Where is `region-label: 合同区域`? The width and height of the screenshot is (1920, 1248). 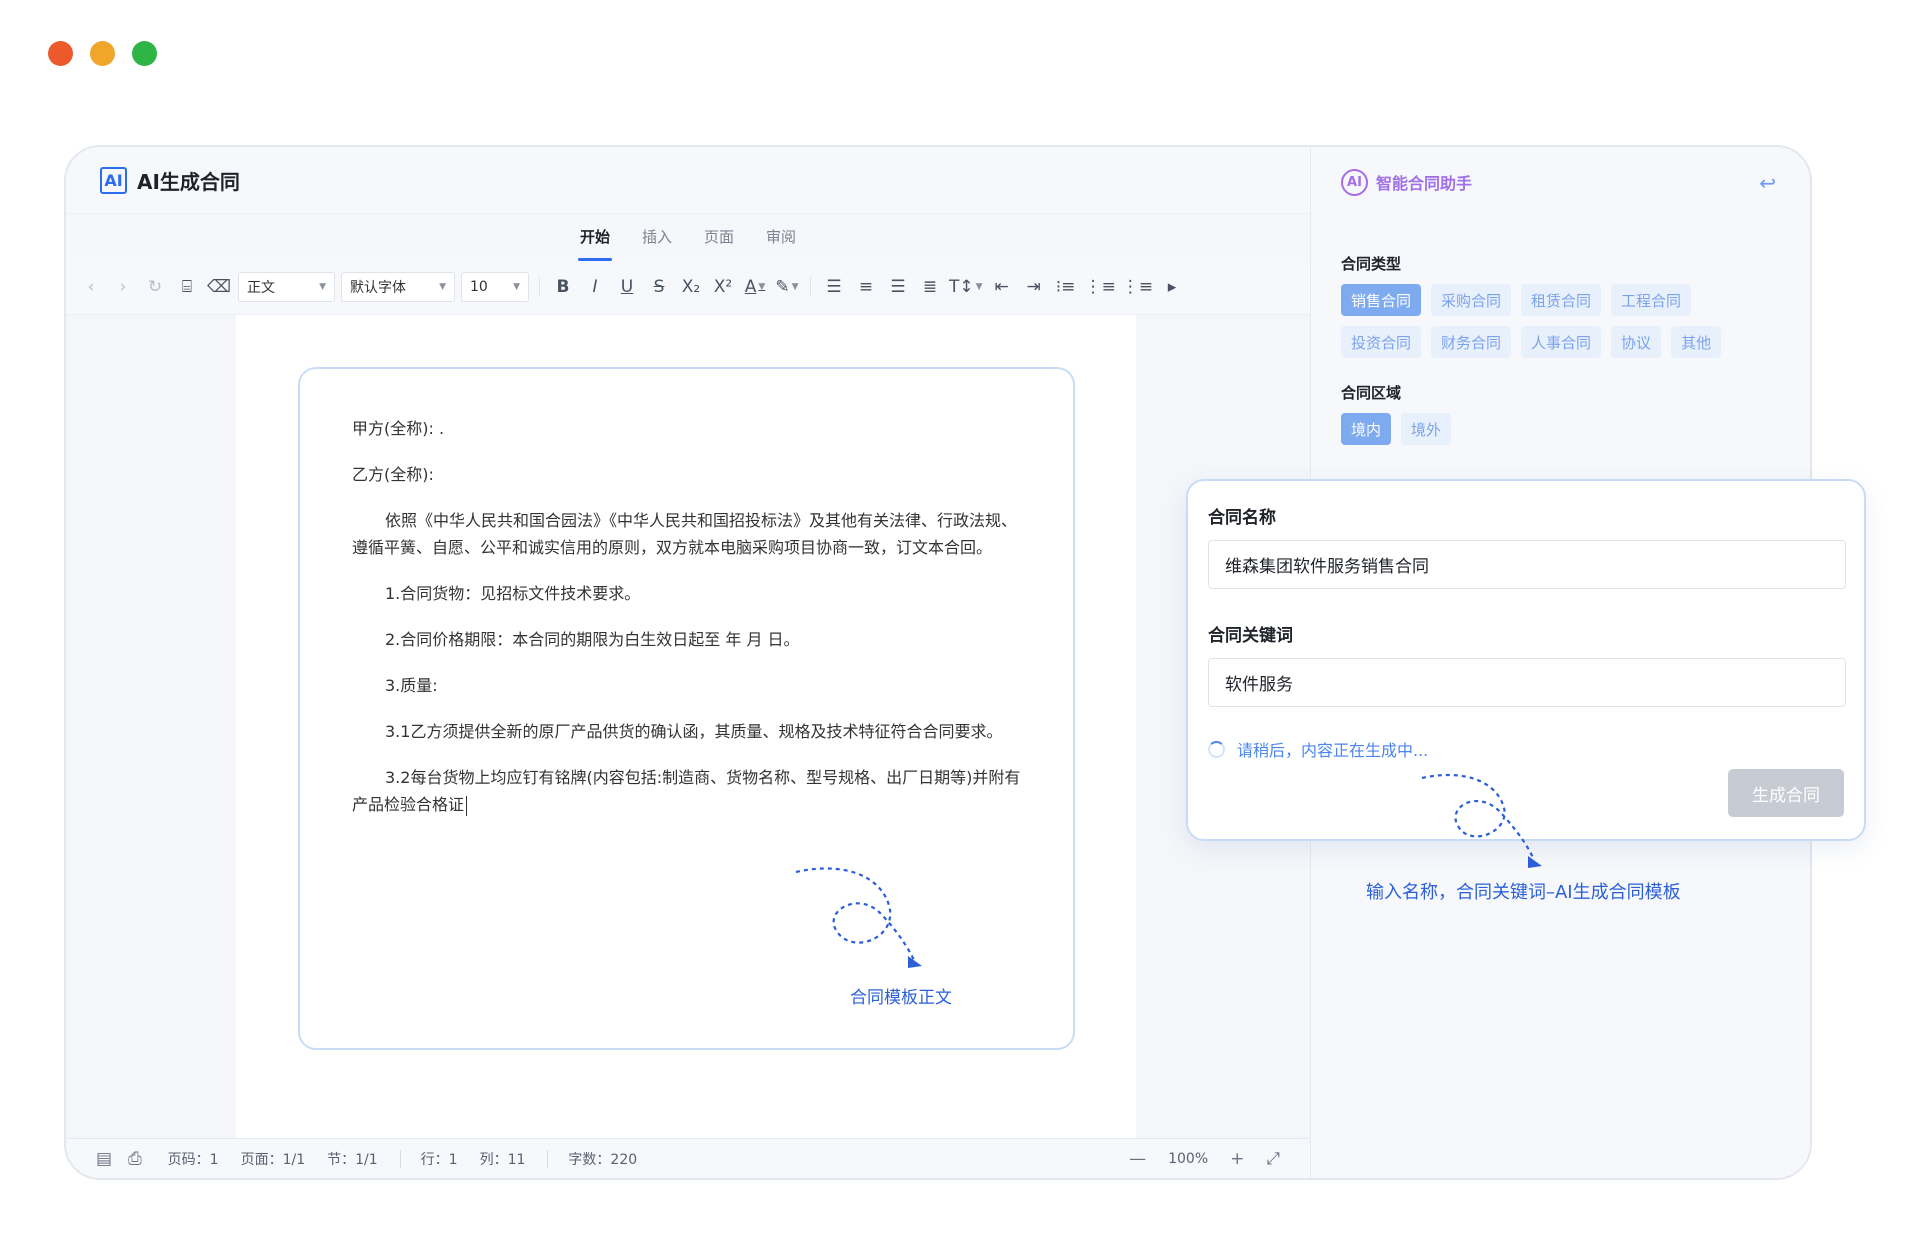
region-label: 合同区域 is located at coordinates (1371, 393).